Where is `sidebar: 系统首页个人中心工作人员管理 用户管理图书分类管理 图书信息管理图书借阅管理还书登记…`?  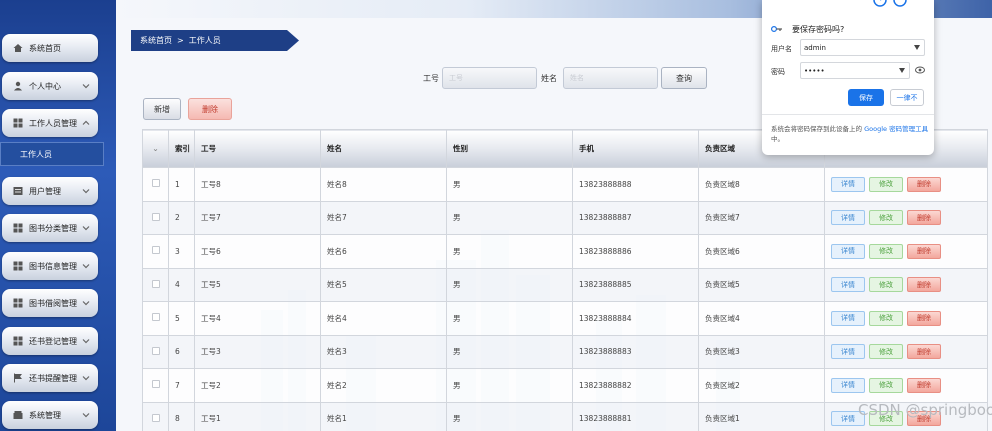 sidebar: 系统首页个人中心工作人员管理 用户管理图书分类管理 图书信息管理图书借阅管理还书登记… is located at coordinates (58, 215).